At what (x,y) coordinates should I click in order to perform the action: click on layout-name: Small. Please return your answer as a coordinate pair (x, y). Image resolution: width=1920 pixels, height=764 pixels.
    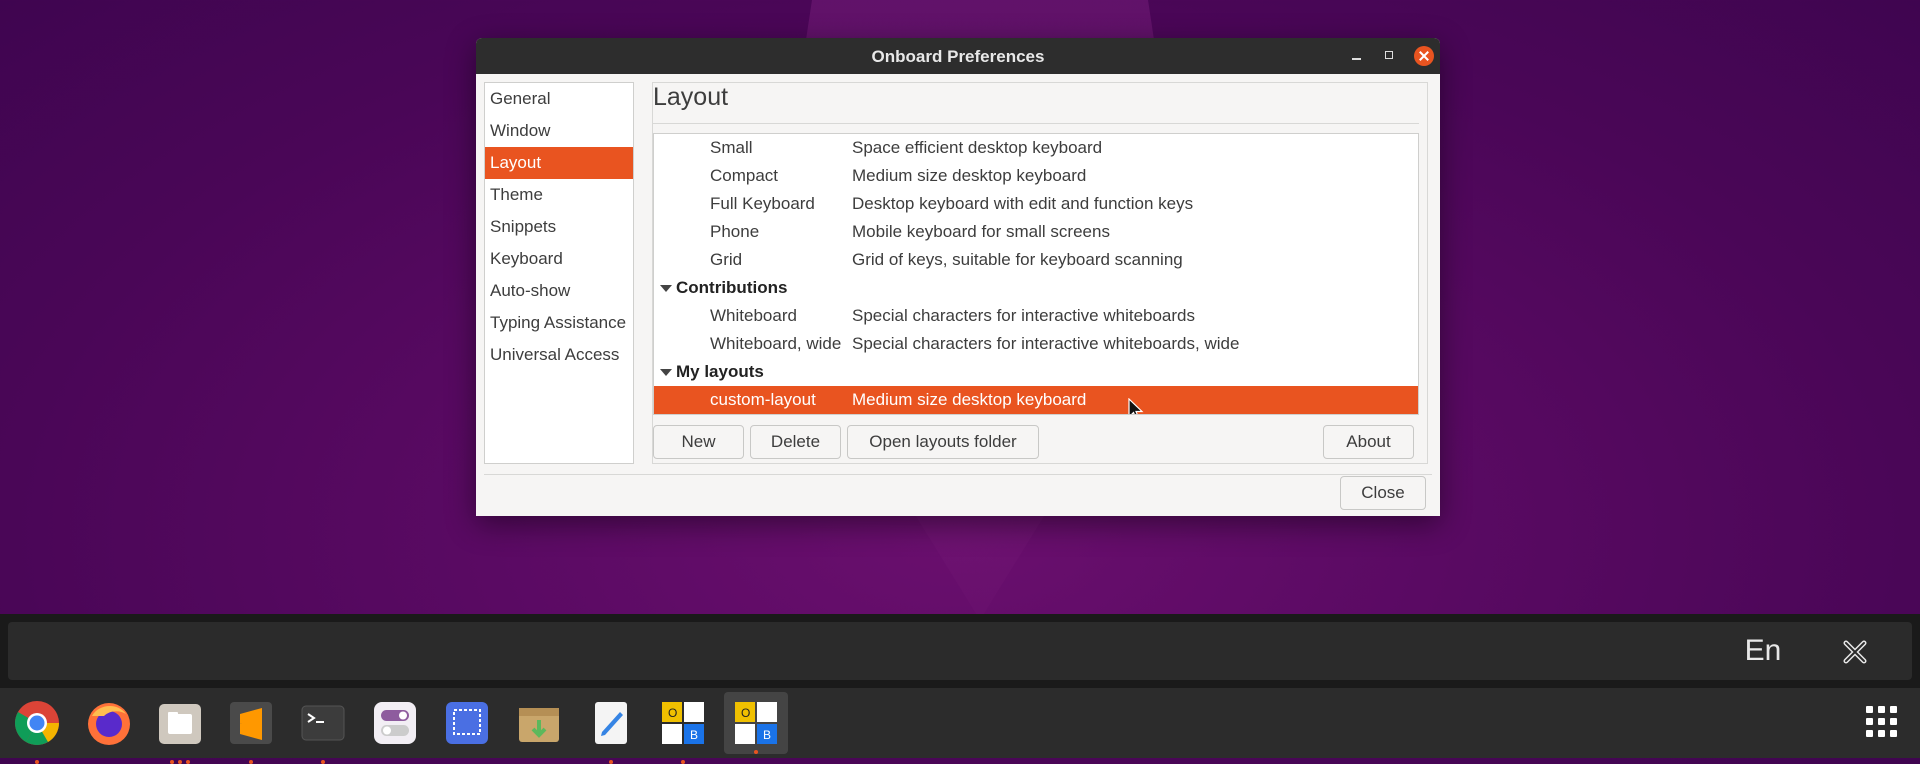
    Looking at the image, I should click on (731, 147).